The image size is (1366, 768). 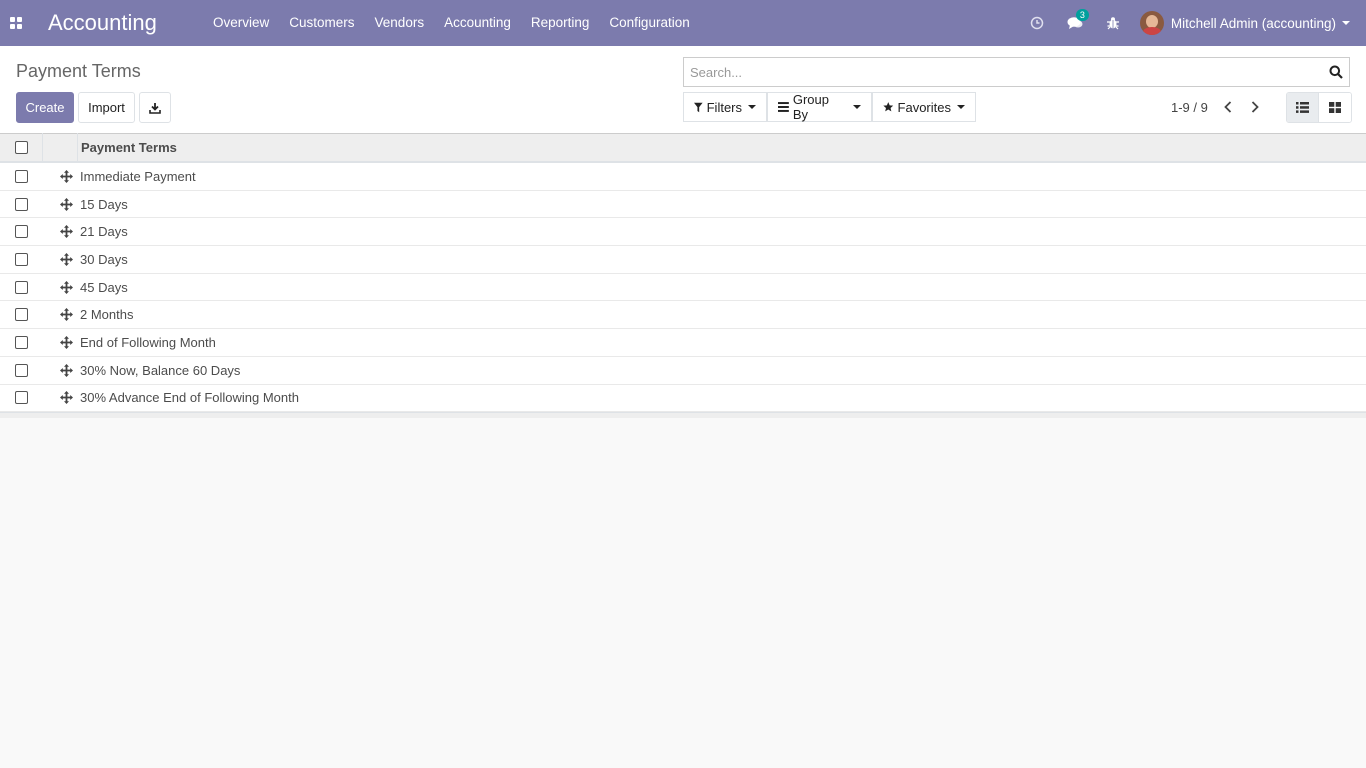 I want to click on favorites-dropdown: Favorites, so click(x=924, y=107).